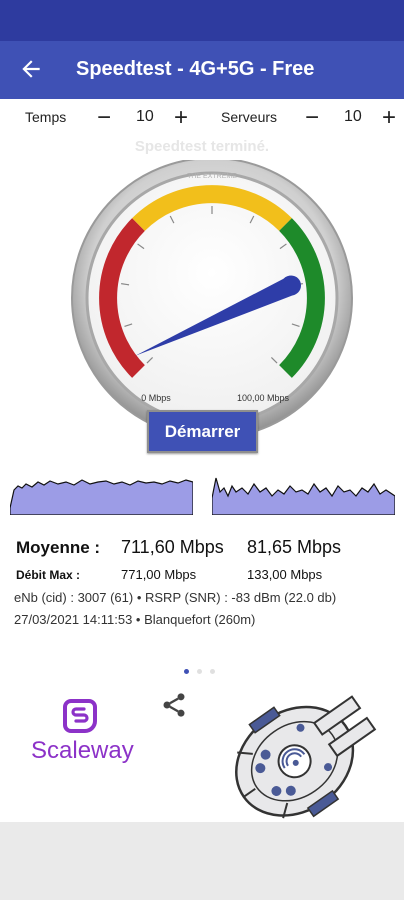 The width and height of the screenshot is (404, 900). Describe the element at coordinates (82, 751) in the screenshot. I see `sponsor-name: Scaleway` at that location.